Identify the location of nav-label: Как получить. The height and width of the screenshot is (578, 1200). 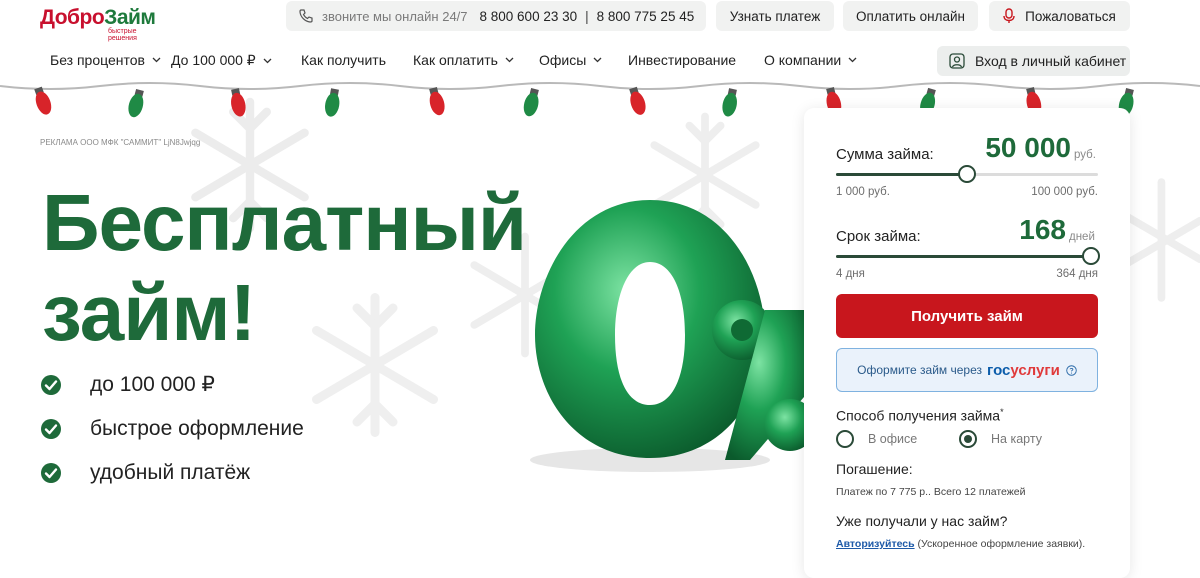
(344, 60).